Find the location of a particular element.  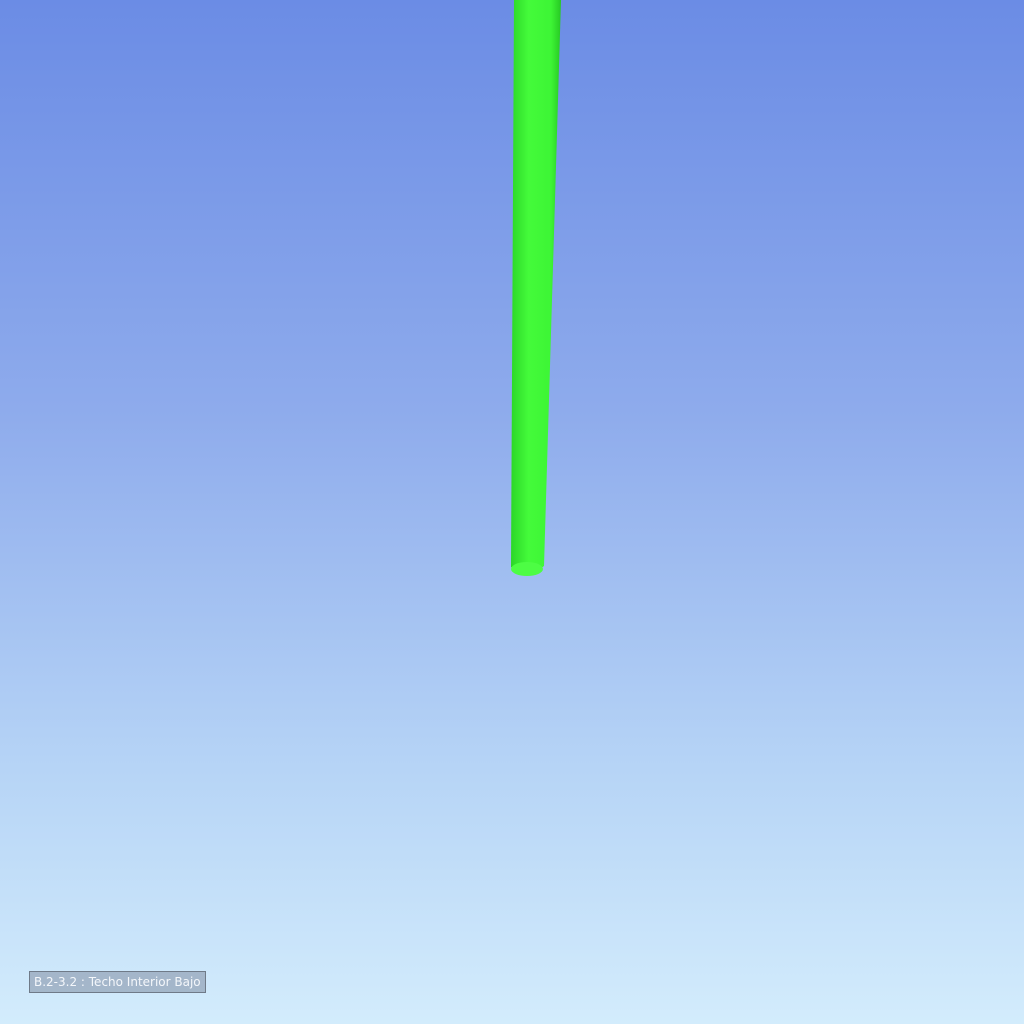

selected-object-label: B.2-3.2 : Techo Interior Bajo is located at coordinates (117, 982).